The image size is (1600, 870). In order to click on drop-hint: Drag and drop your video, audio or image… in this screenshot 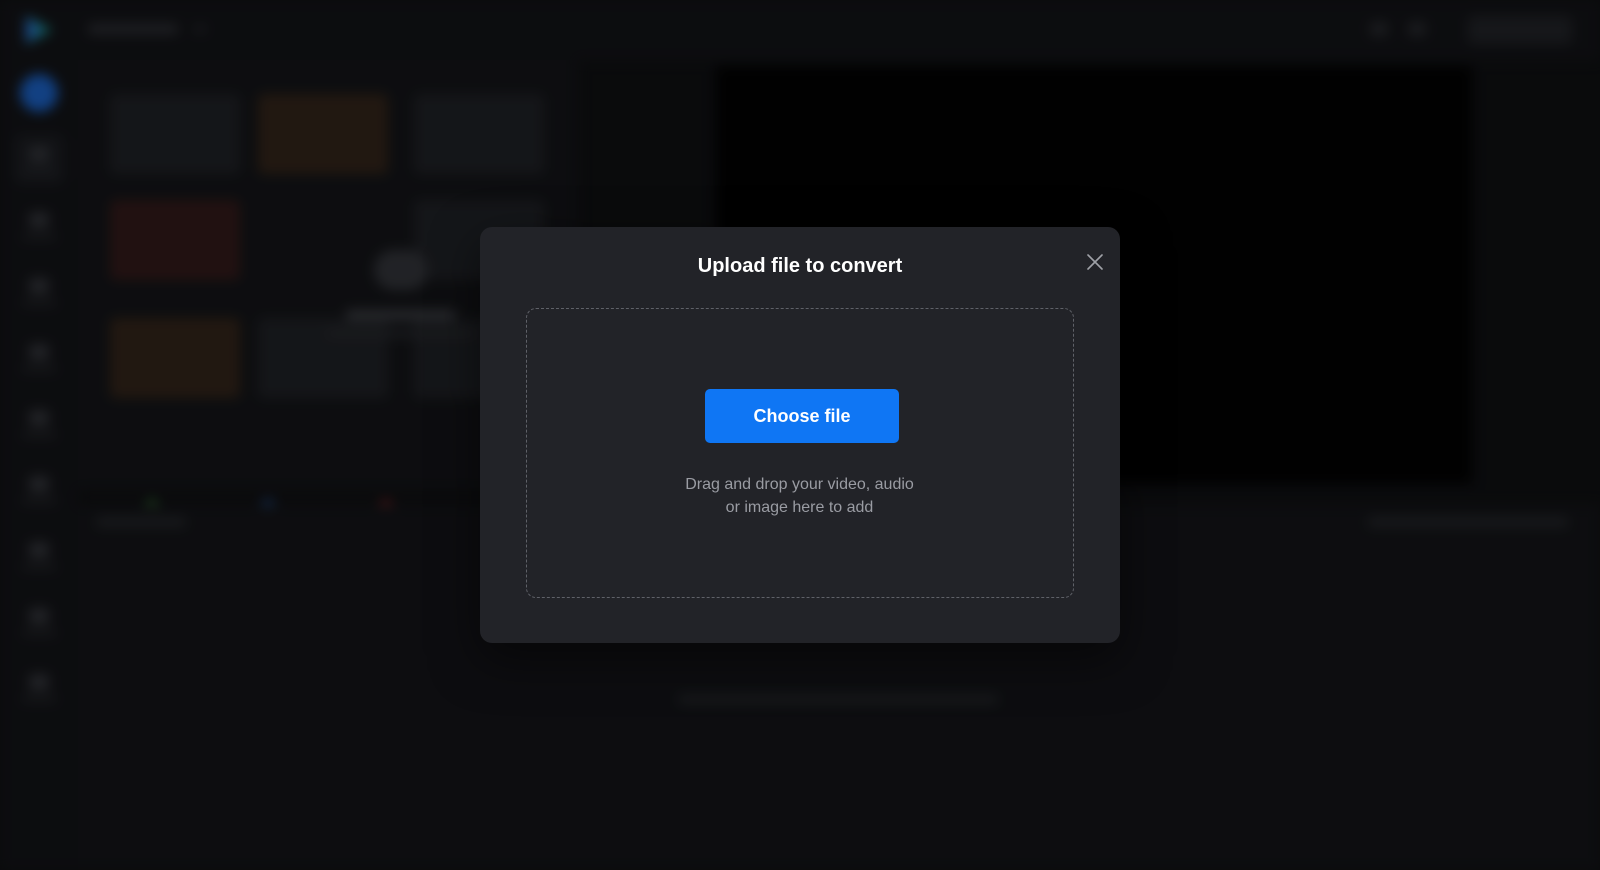, I will do `click(799, 496)`.